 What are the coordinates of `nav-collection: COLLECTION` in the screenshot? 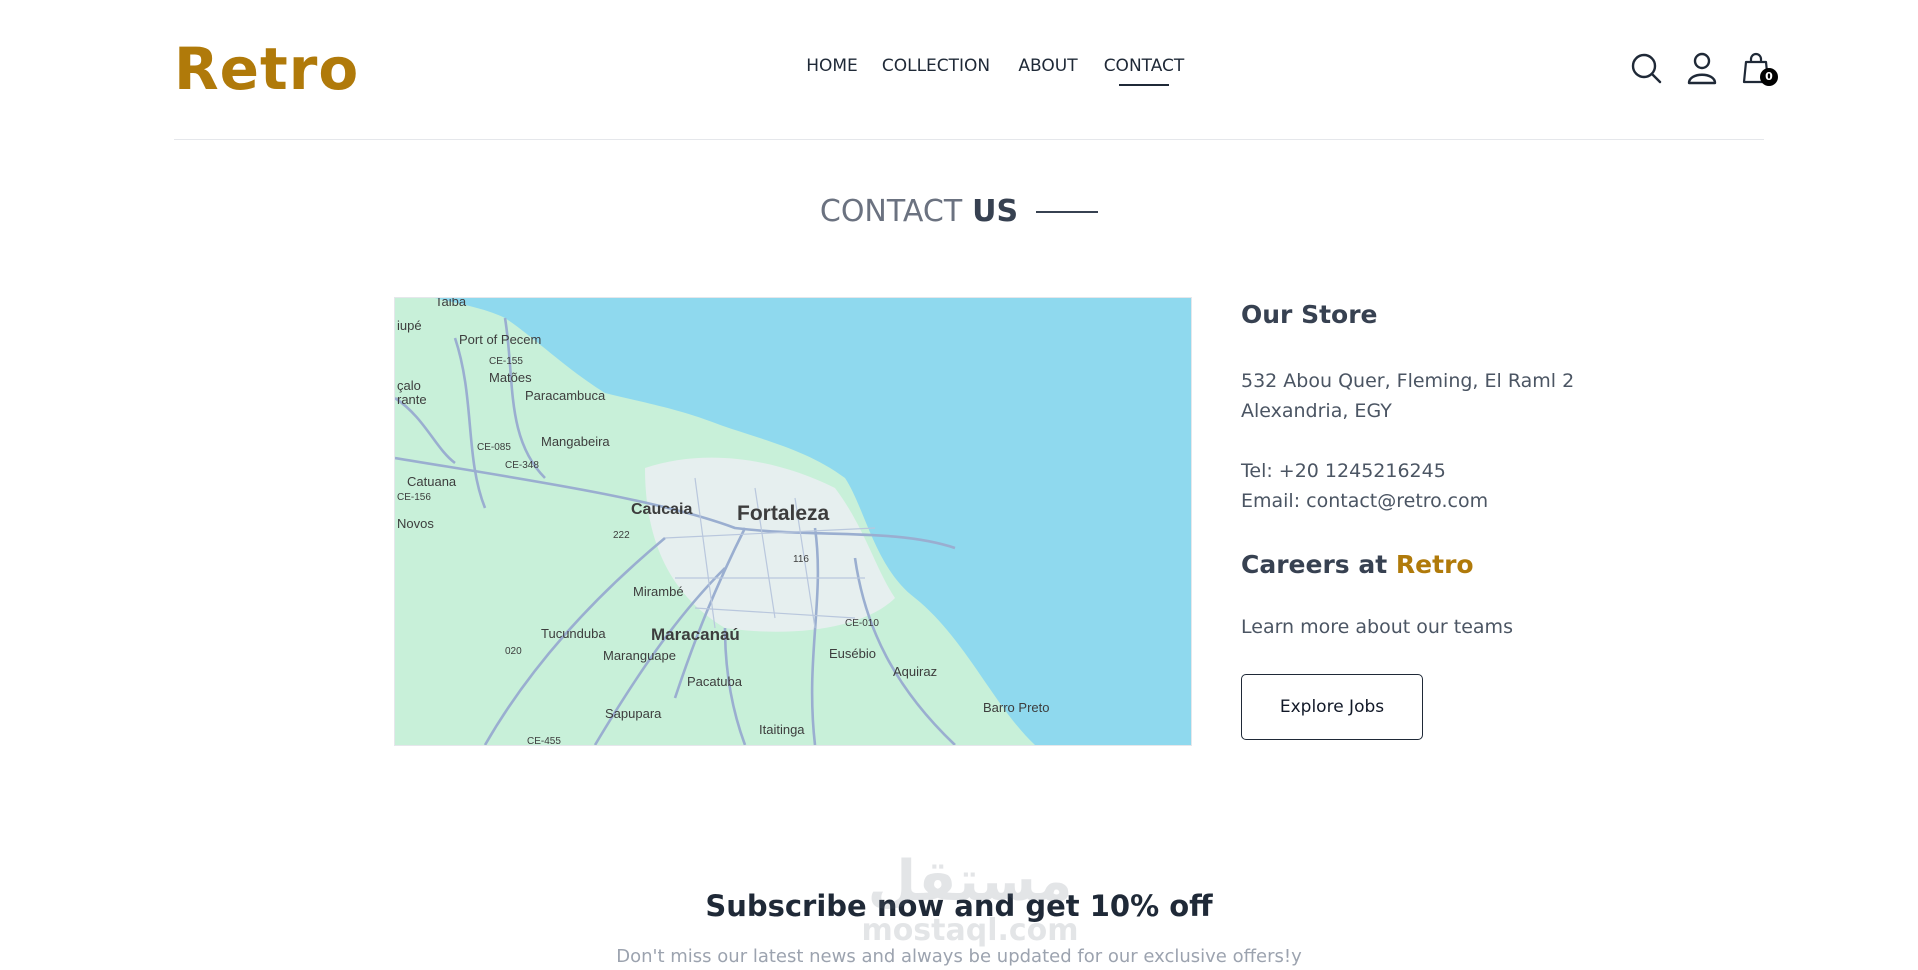 It's located at (936, 66).